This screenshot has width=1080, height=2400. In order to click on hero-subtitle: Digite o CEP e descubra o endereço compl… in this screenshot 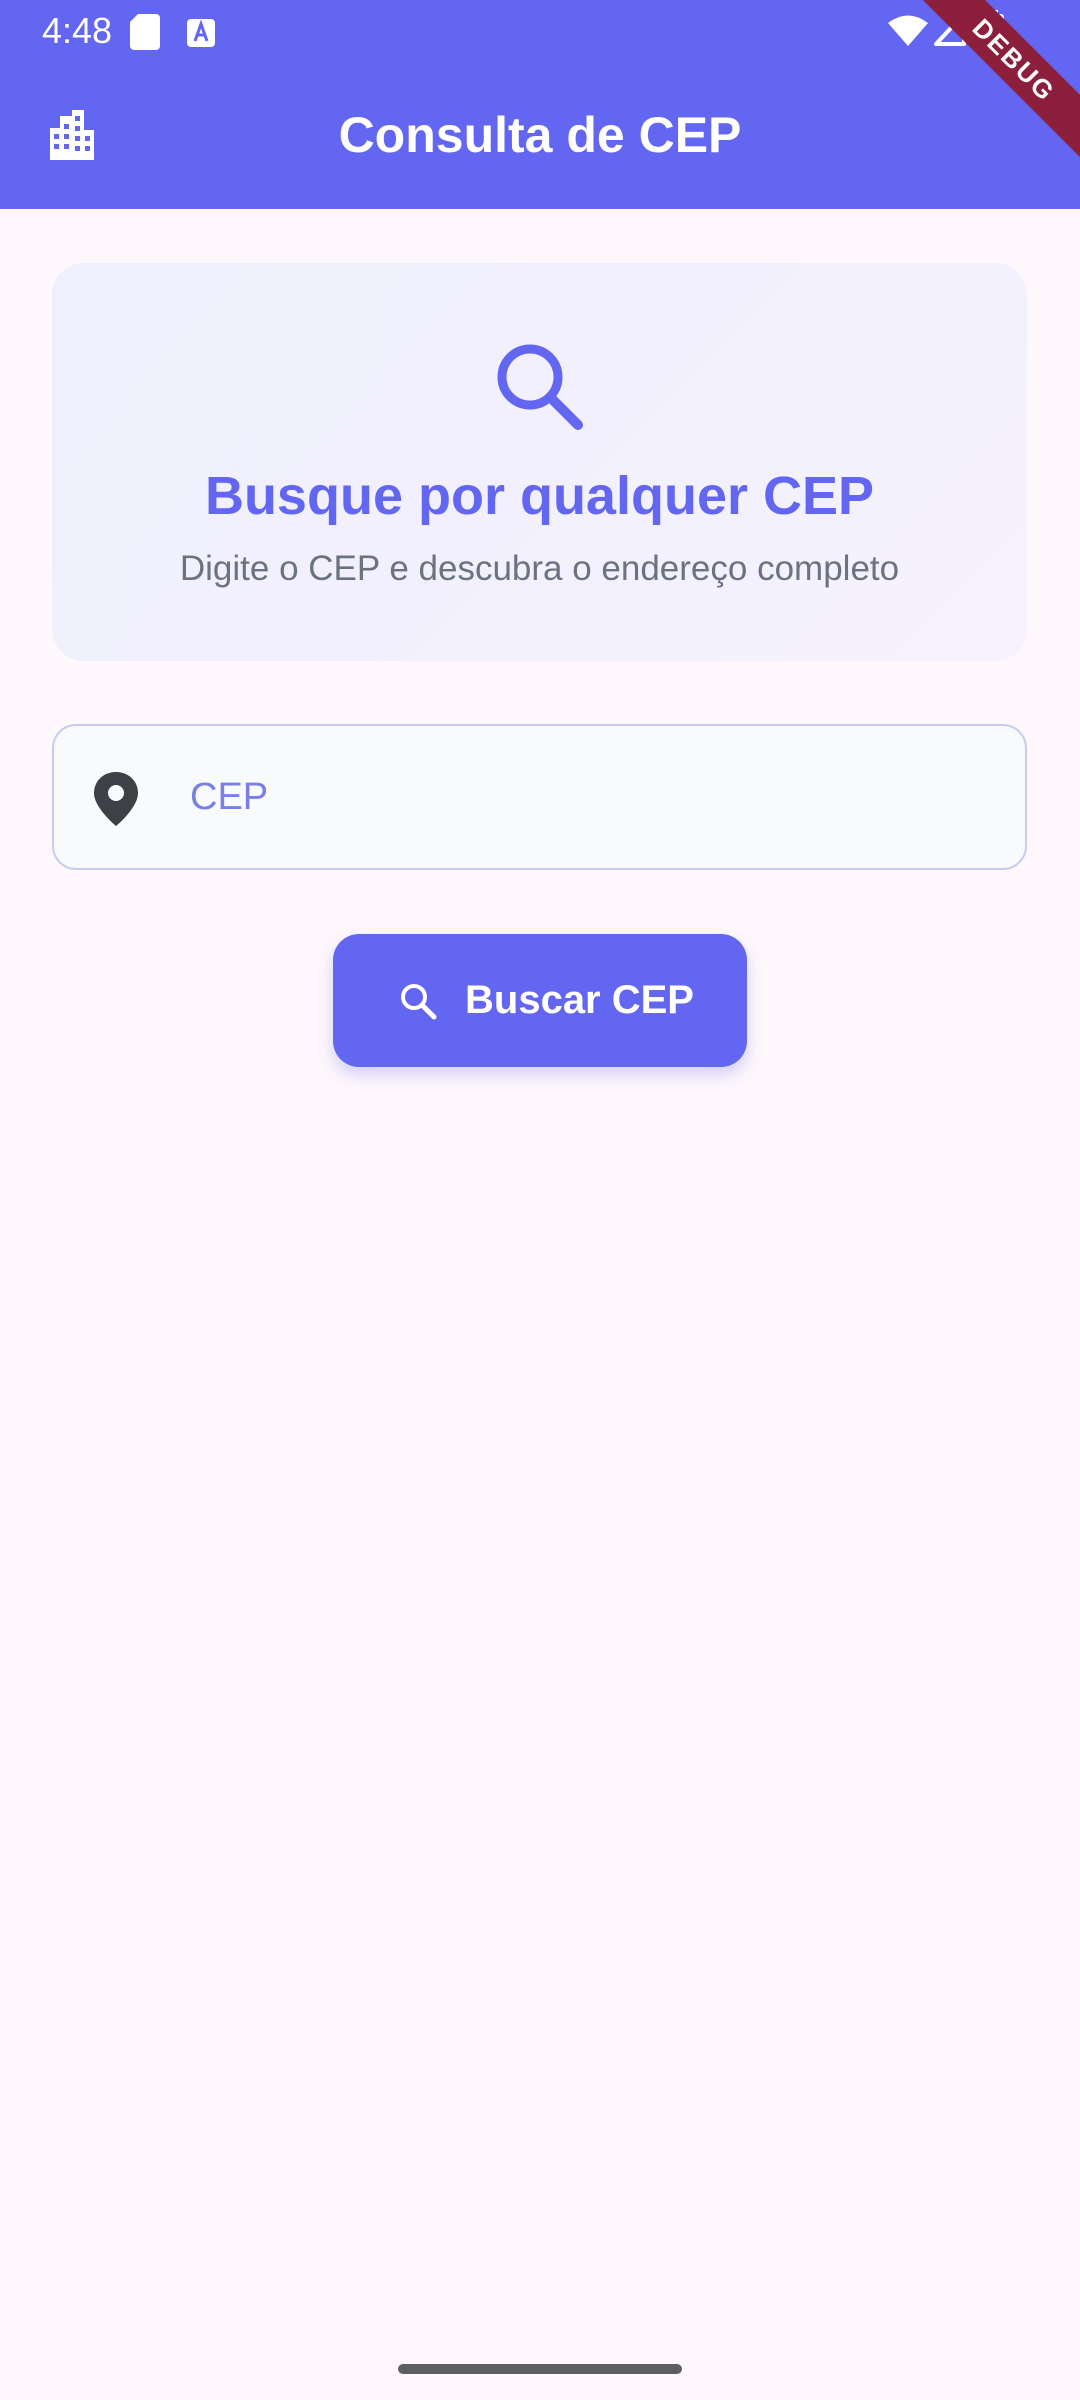, I will do `click(539, 568)`.